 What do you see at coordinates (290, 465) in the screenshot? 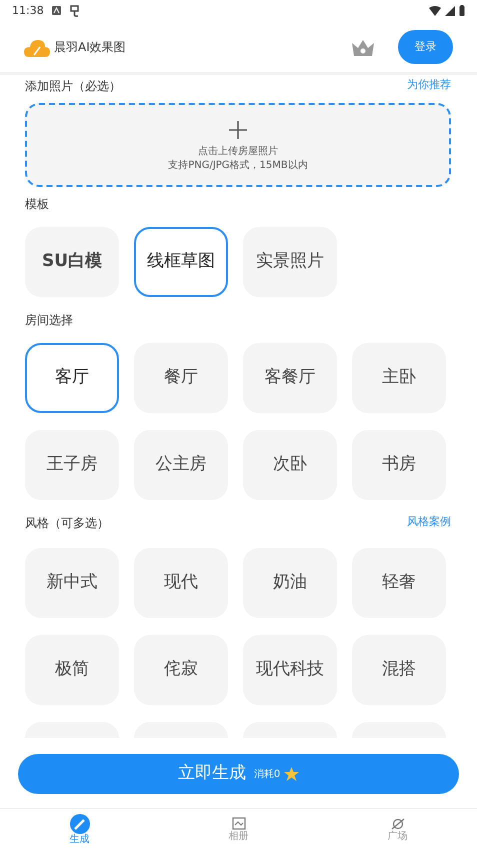
I see `option-tile: 次卧` at bounding box center [290, 465].